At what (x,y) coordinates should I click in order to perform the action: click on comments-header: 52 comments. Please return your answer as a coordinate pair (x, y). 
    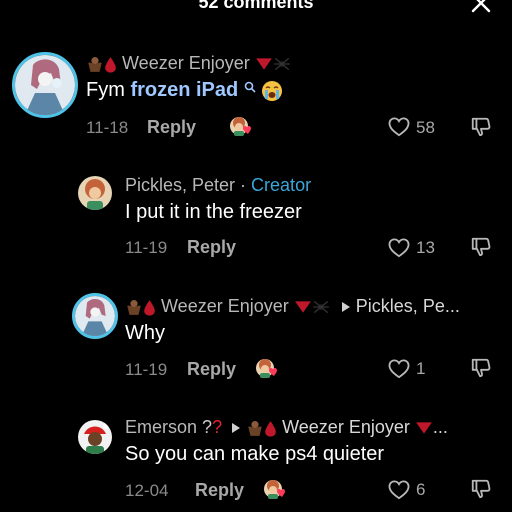
    Looking at the image, I should click on (256, 10).